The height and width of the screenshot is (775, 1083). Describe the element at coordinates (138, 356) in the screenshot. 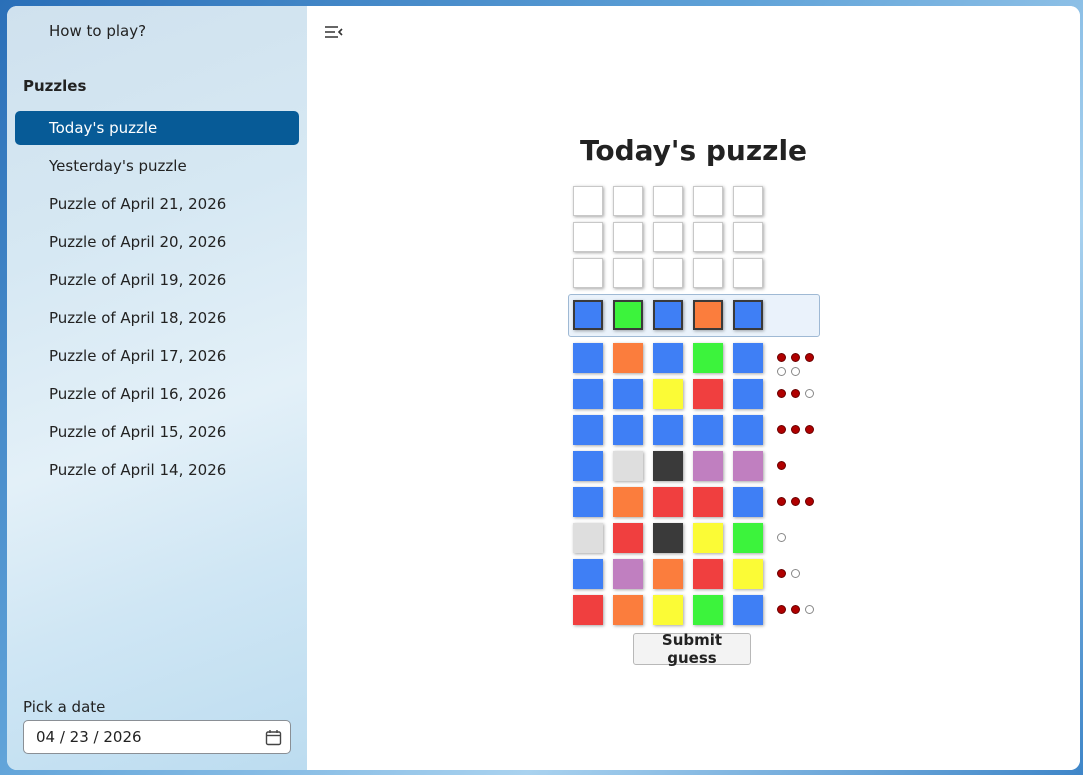

I see `sidebar-item-label: Puzzle of April 17, 2026` at that location.